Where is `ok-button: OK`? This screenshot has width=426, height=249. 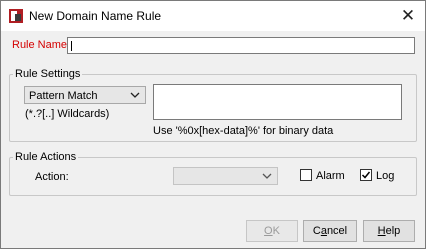
ok-button: OK is located at coordinates (272, 231).